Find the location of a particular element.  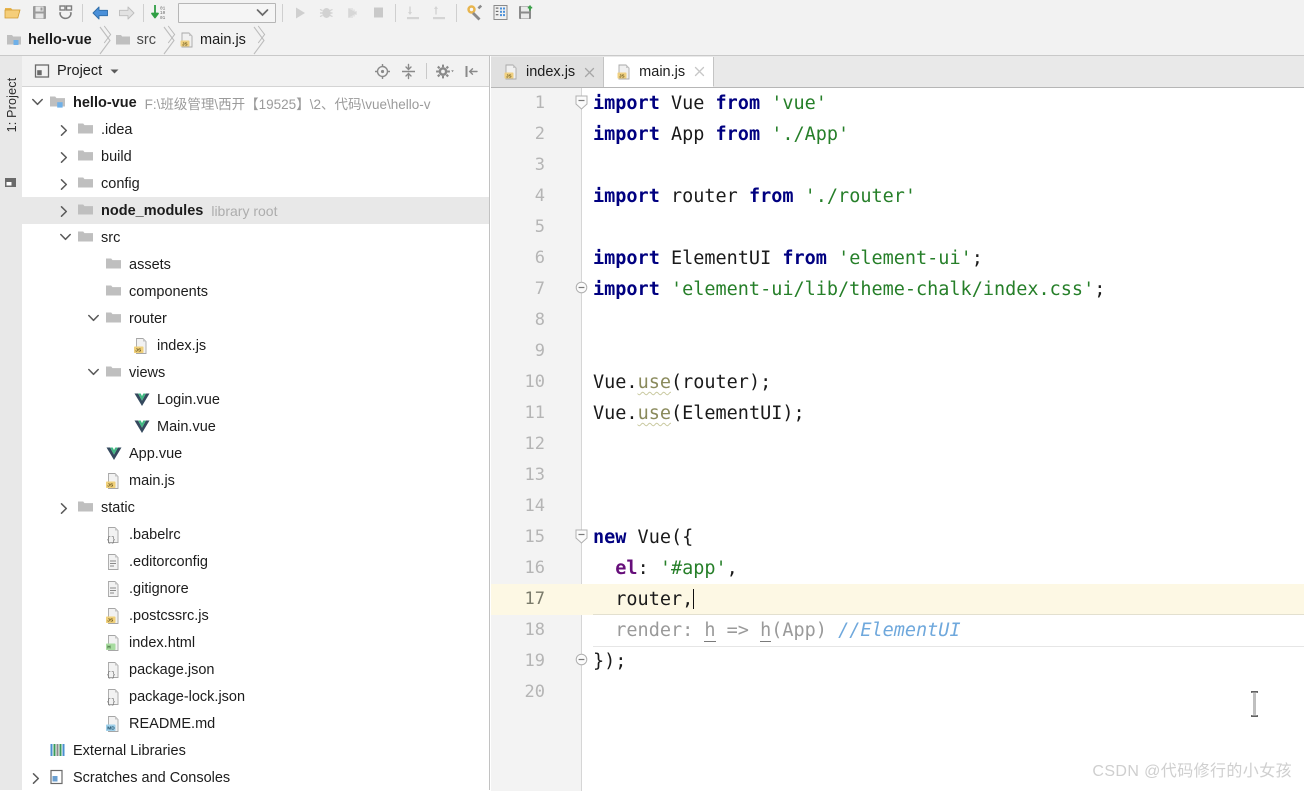

tree-row-login-vue: Login.vue is located at coordinates (255, 399).